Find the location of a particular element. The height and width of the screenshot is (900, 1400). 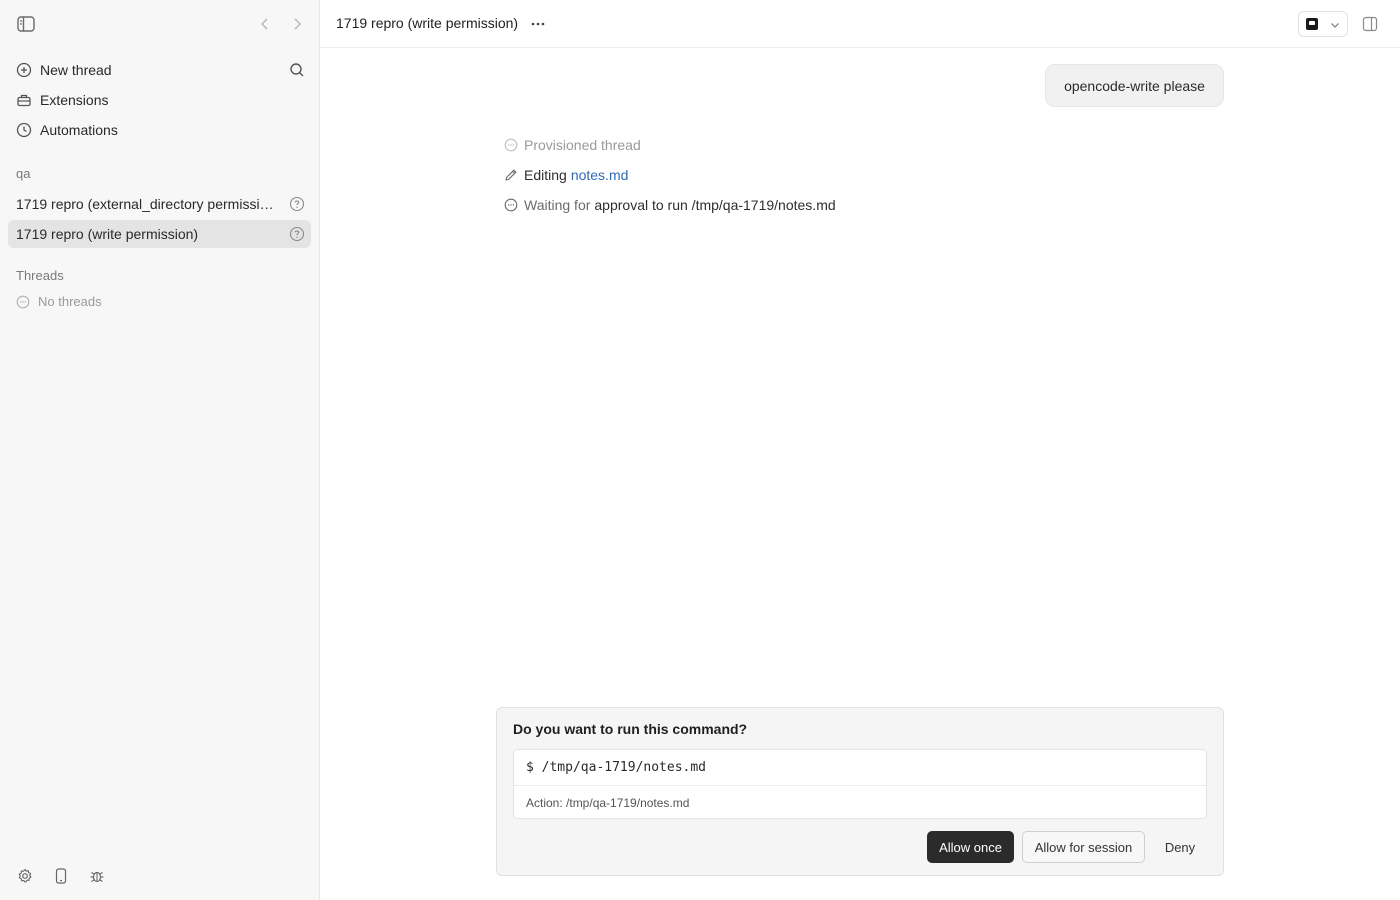

step-waiting-detail: approval to run /tmp/qa-1719/notes.md is located at coordinates (715, 205).